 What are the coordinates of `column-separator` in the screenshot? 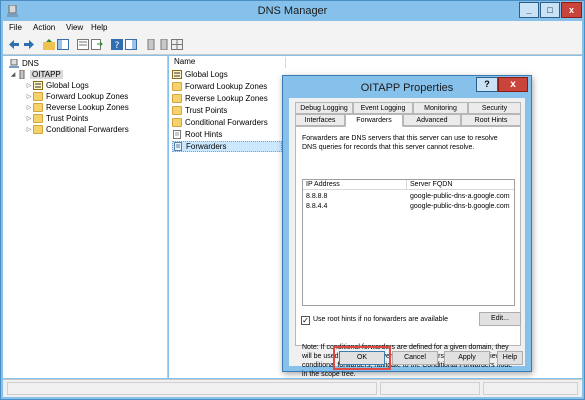 It's located at (406, 185).